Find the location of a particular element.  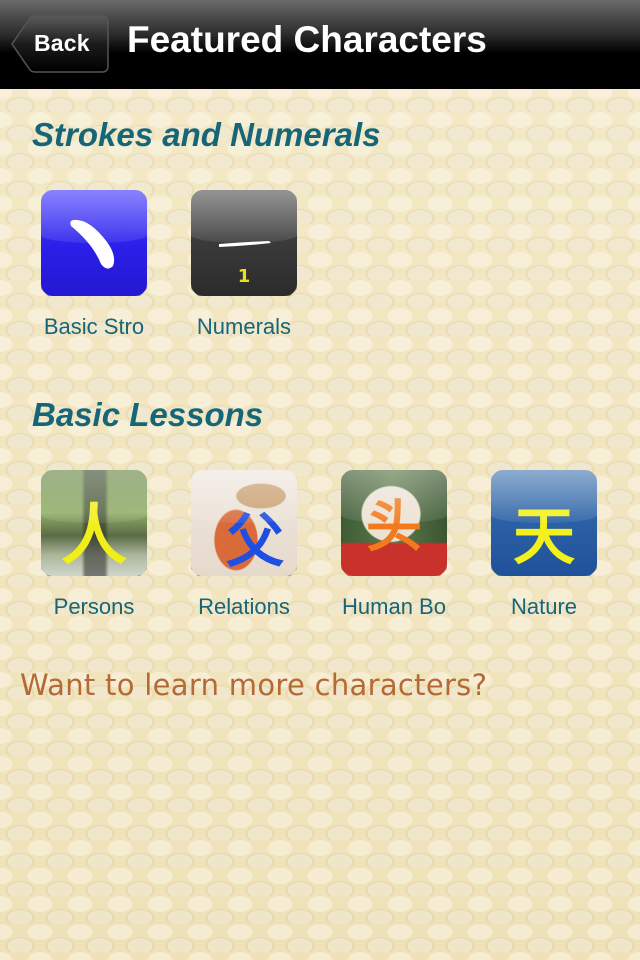

tile-persons: 人 Persons is located at coordinates (94, 545).